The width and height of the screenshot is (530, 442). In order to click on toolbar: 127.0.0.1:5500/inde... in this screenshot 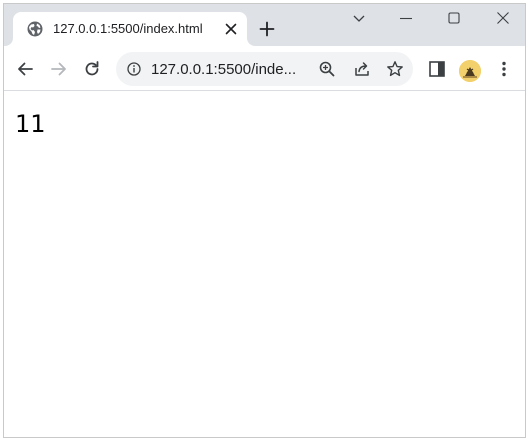, I will do `click(264, 68)`.